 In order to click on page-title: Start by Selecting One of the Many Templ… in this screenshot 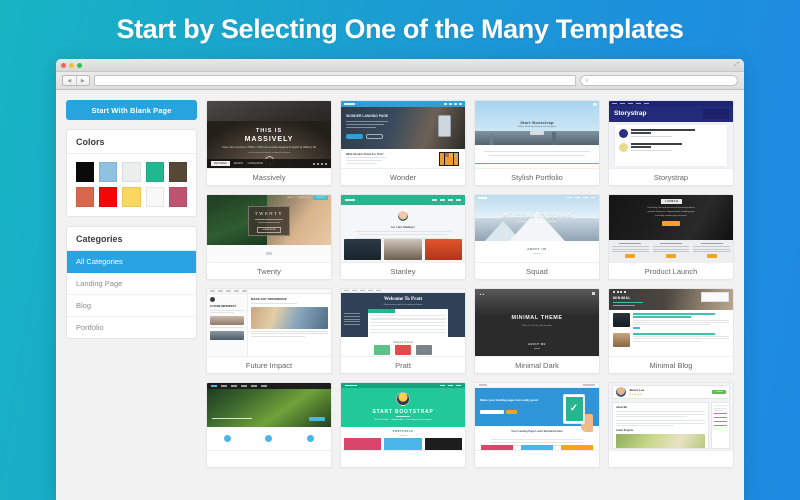, I will do `click(400, 29)`.